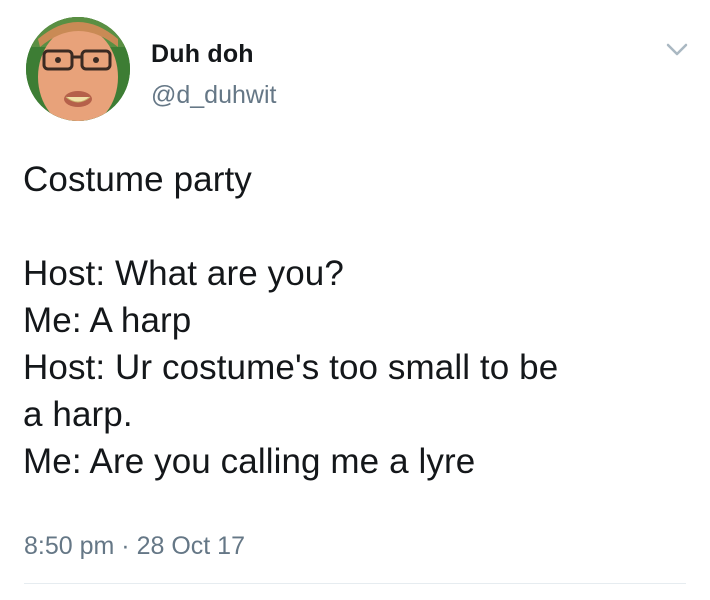 The height and width of the screenshot is (600, 710). What do you see at coordinates (78, 414) in the screenshot?
I see `tweet-line: a harp.` at bounding box center [78, 414].